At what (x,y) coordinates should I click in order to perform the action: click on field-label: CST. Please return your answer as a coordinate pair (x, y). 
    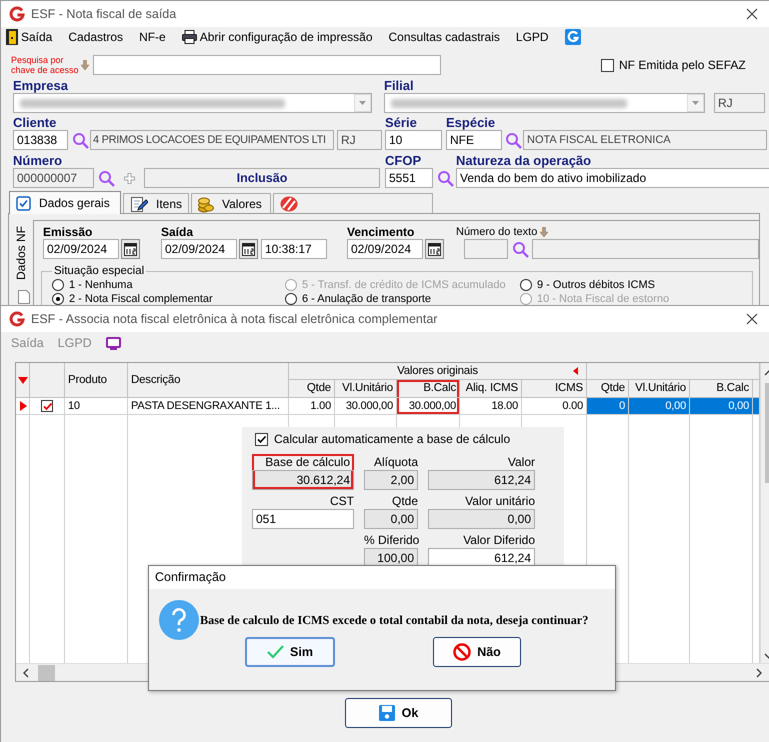
    Looking at the image, I should click on (341, 501).